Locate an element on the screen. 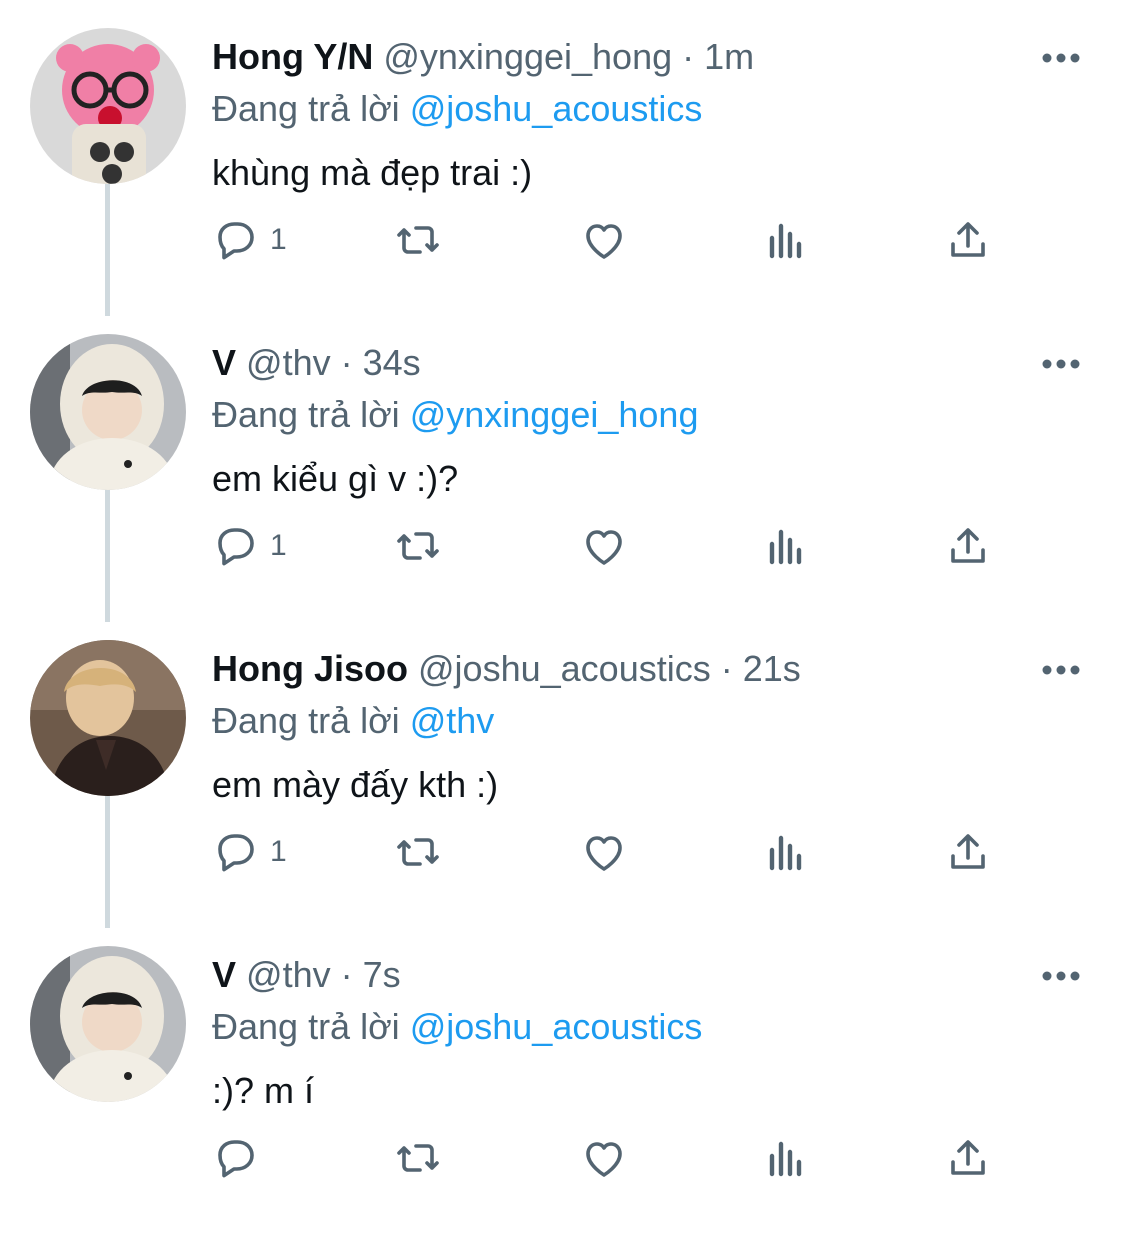 This screenshot has height=1234, width=1125. tweet-header: V @thv · 7s is located at coordinates (306, 975).